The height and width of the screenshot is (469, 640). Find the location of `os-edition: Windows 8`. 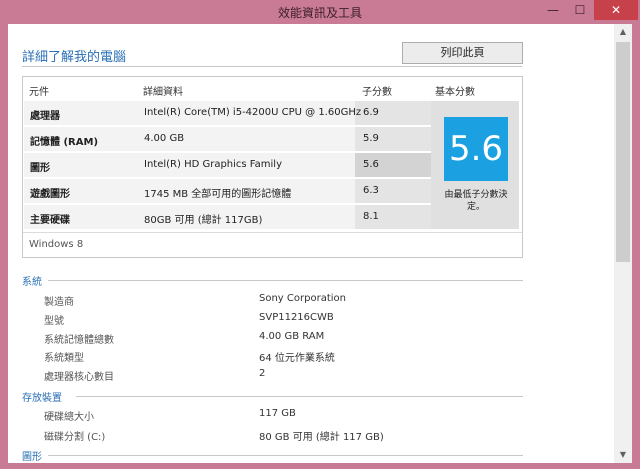

os-edition: Windows 8 is located at coordinates (56, 244).